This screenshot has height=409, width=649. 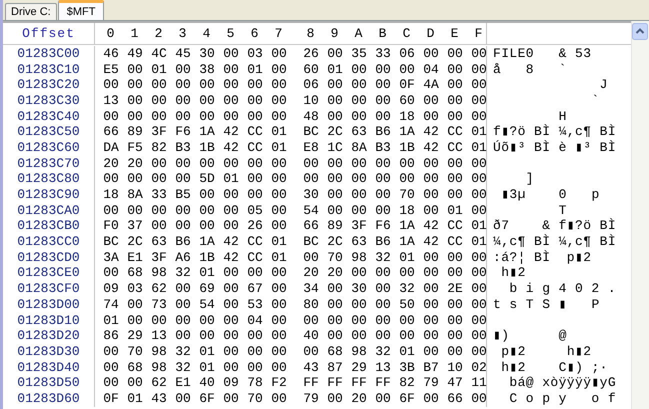 I want to click on tab: Drive C:, so click(x=31, y=11).